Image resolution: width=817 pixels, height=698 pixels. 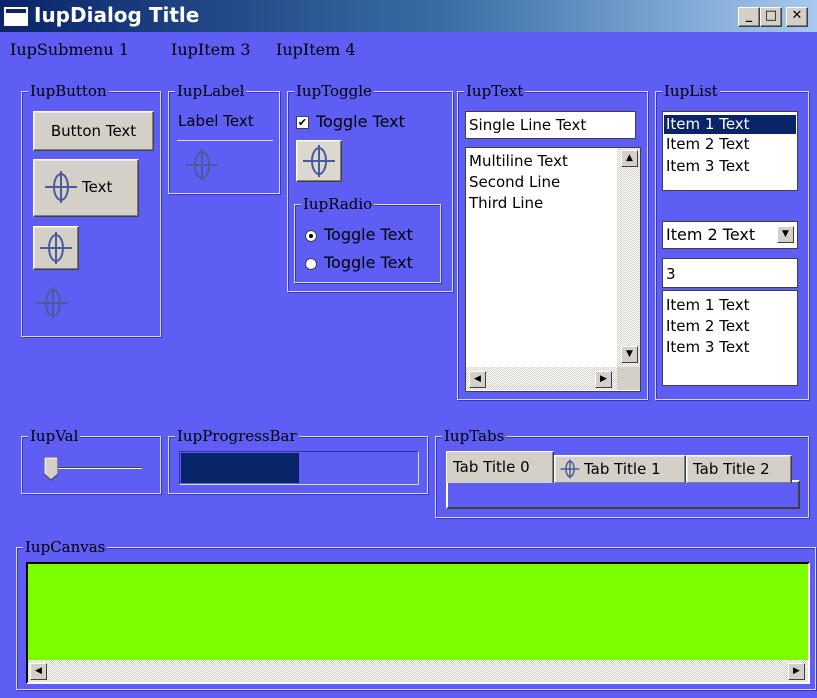 What do you see at coordinates (518, 161) in the screenshot?
I see `multiline-line-1: Multiline Text` at bounding box center [518, 161].